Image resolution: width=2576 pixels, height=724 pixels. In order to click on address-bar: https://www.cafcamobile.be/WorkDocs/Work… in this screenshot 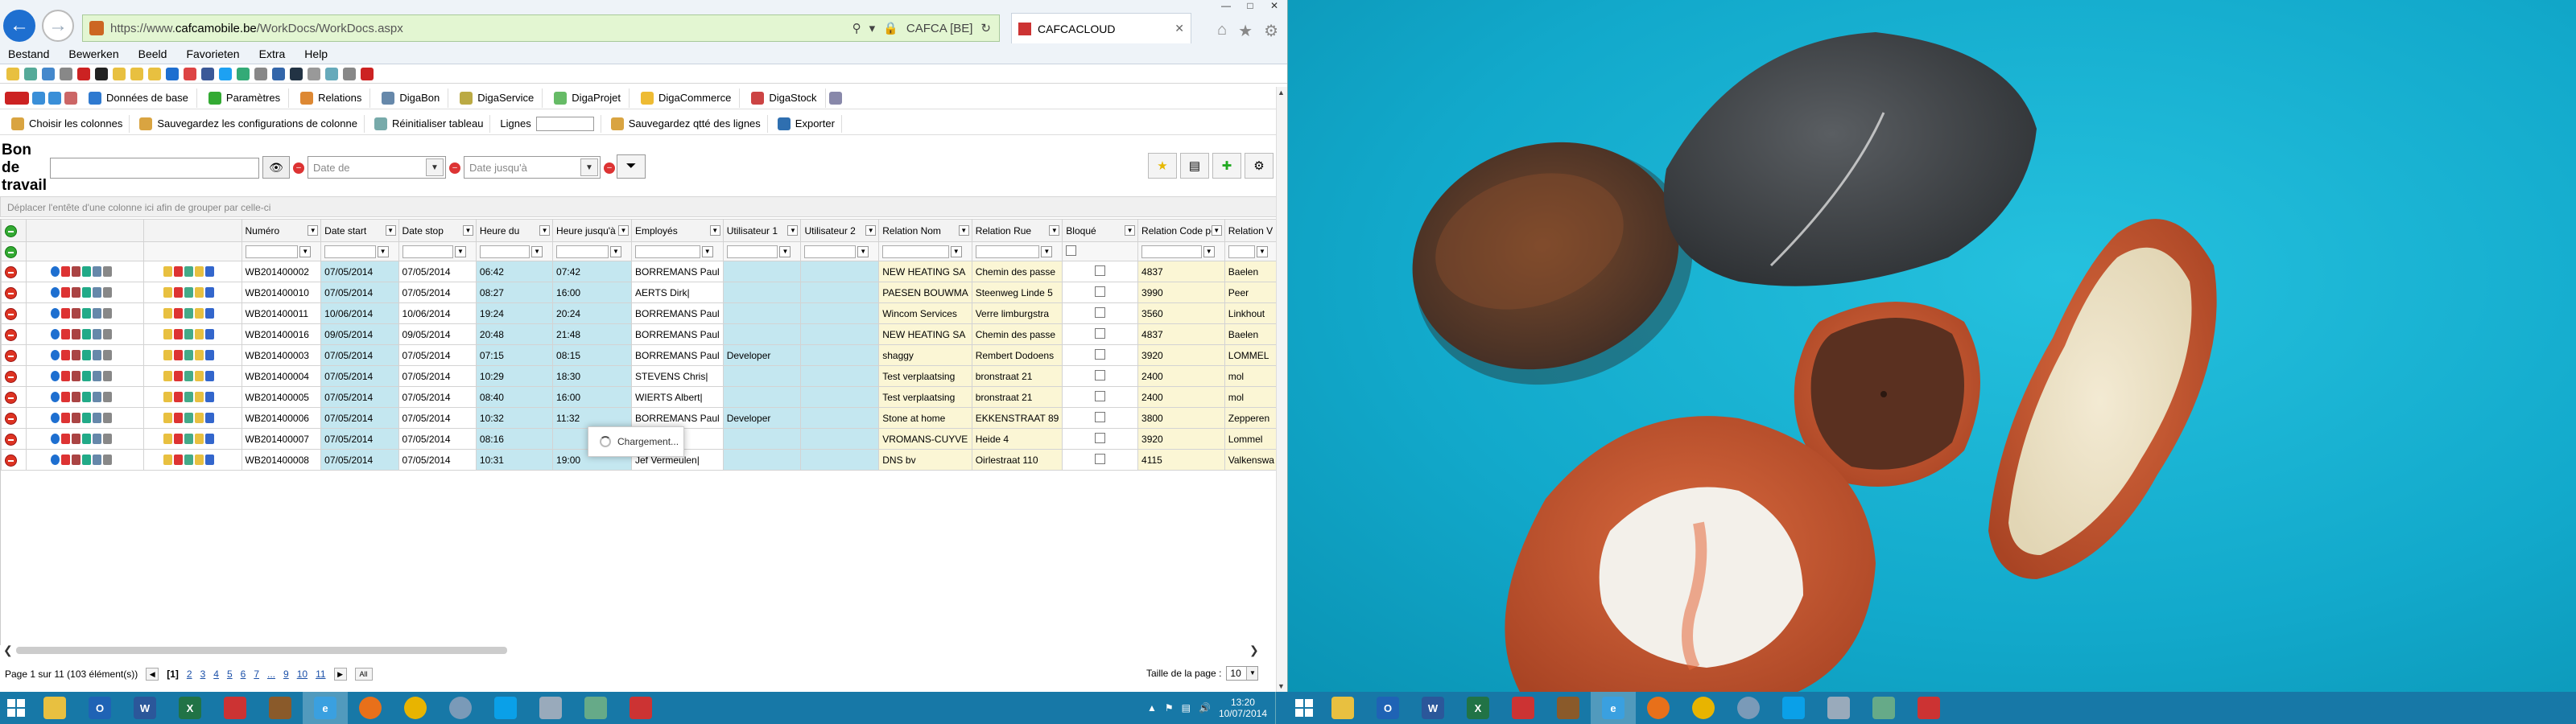, I will do `click(541, 28)`.